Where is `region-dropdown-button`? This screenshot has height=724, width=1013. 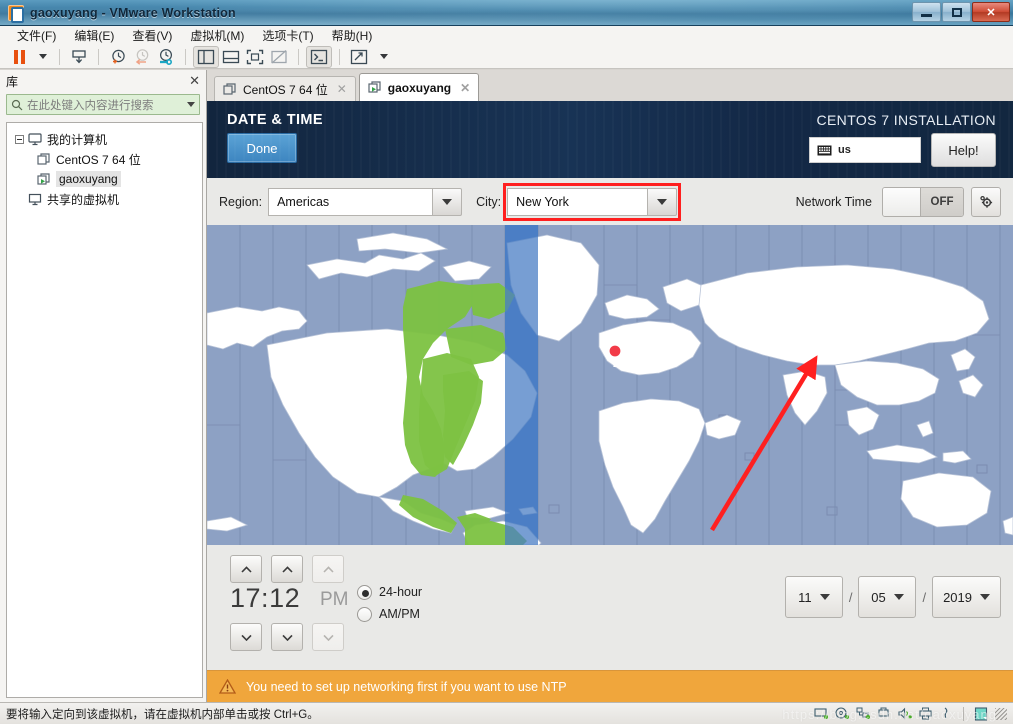 region-dropdown-button is located at coordinates (447, 201).